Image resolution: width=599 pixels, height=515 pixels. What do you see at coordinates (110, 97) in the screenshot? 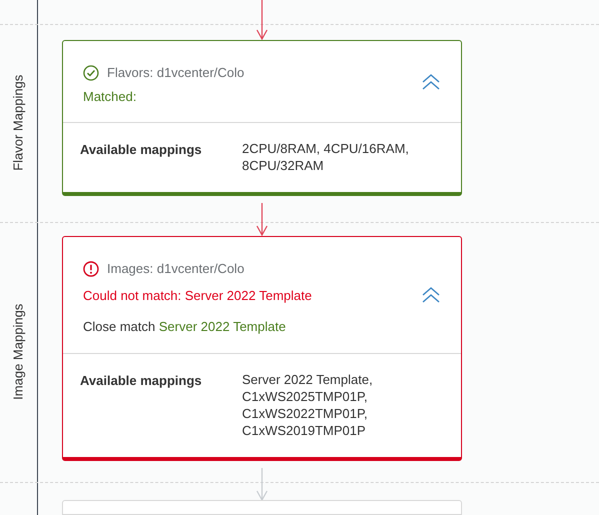
I see `match-status: Matched:` at bounding box center [110, 97].